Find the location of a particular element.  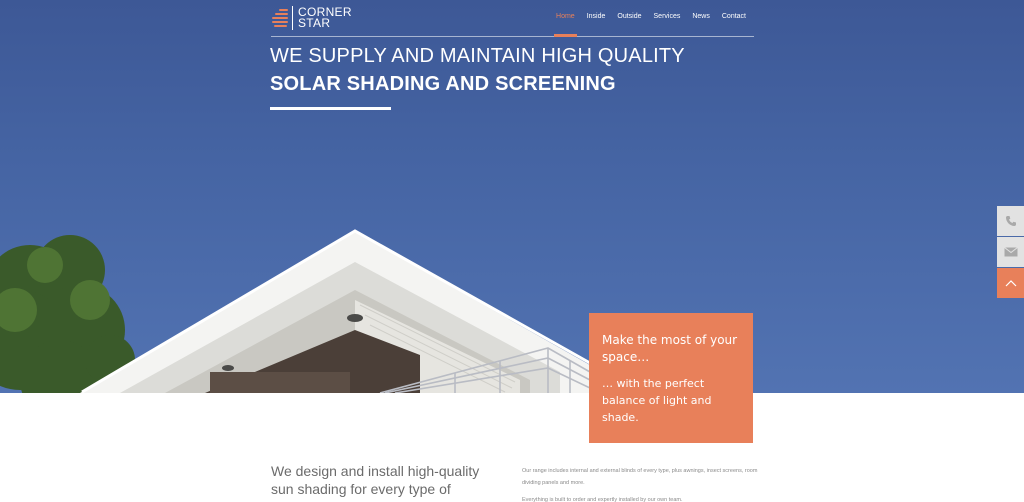

phone-icon is located at coordinates (1010, 221).